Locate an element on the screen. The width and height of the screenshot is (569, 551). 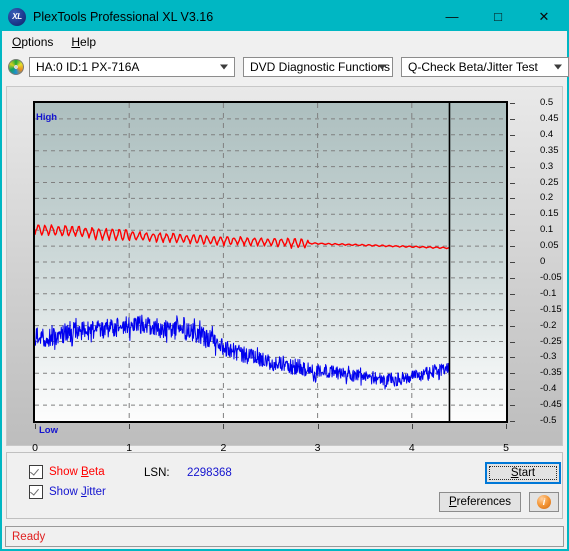
y-tick-label: 0.3 is located at coordinates (547, 166).